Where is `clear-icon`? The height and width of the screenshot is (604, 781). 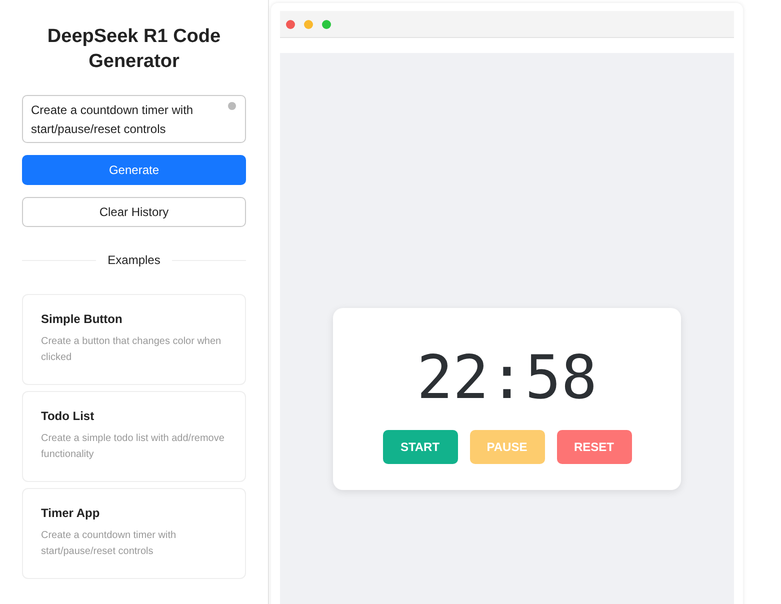
clear-icon is located at coordinates (232, 106).